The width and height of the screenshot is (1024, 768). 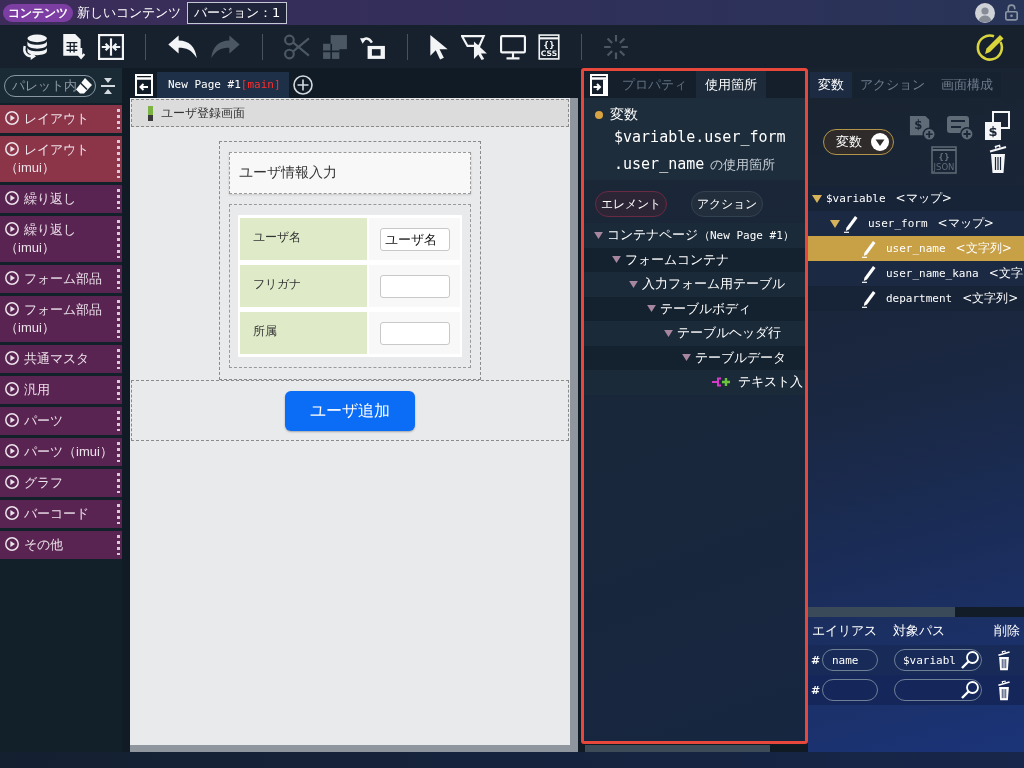 I want to click on page-tab: New Page #1[main], so click(x=223, y=85).